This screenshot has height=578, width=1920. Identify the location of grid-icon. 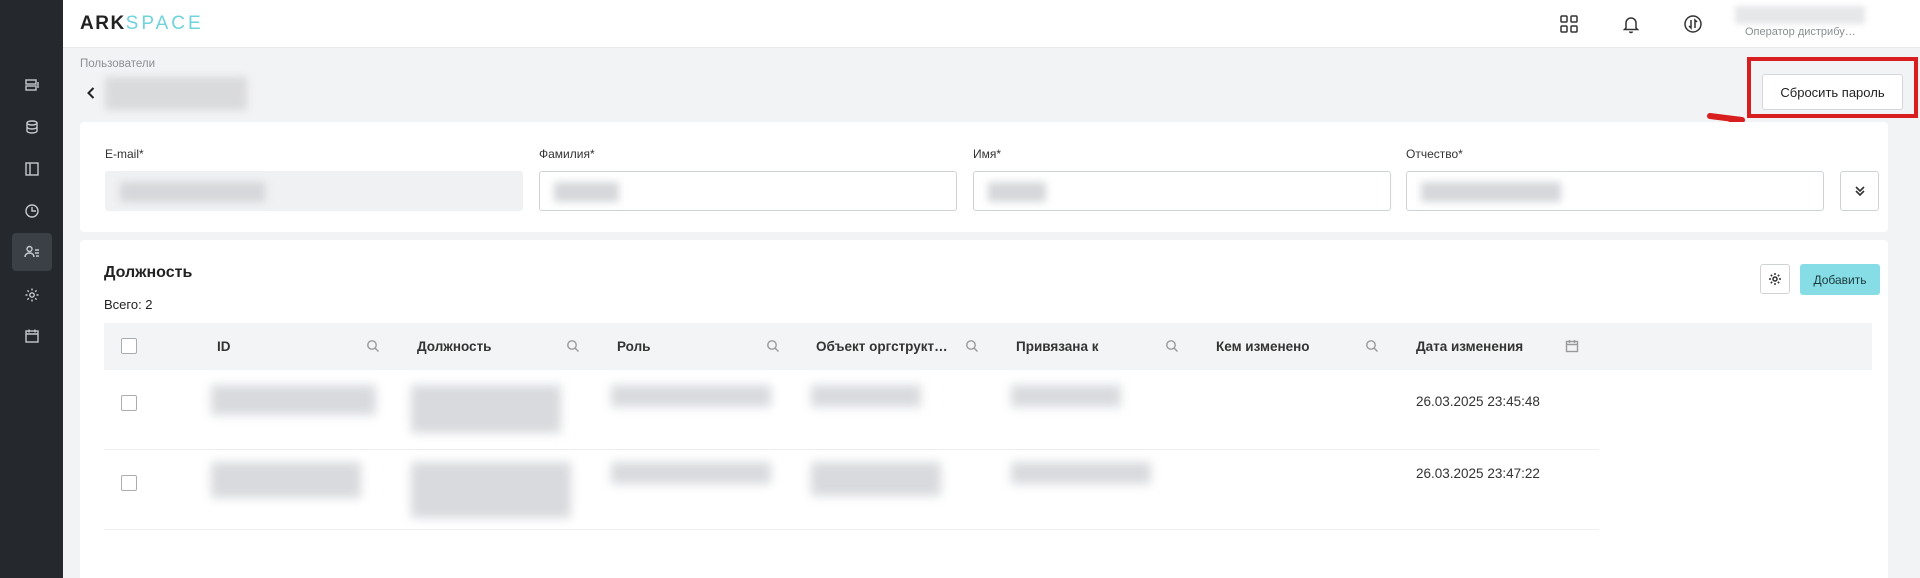
(1569, 24).